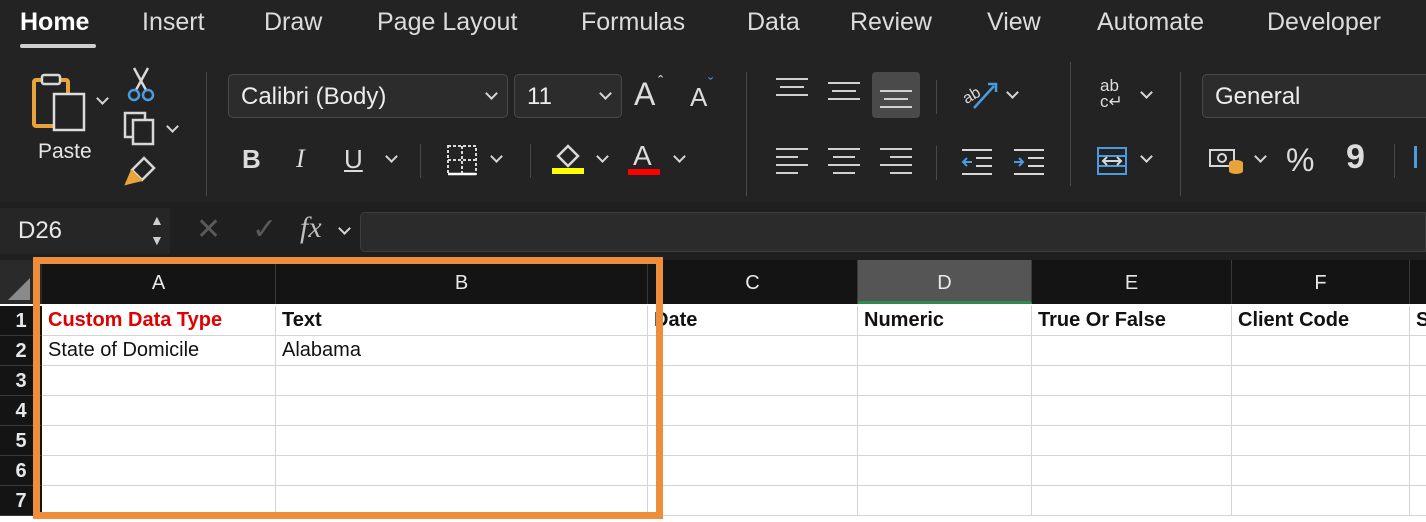 The image size is (1426, 522). What do you see at coordinates (1418, 321) in the screenshot?
I see `cell-g1: S` at bounding box center [1418, 321].